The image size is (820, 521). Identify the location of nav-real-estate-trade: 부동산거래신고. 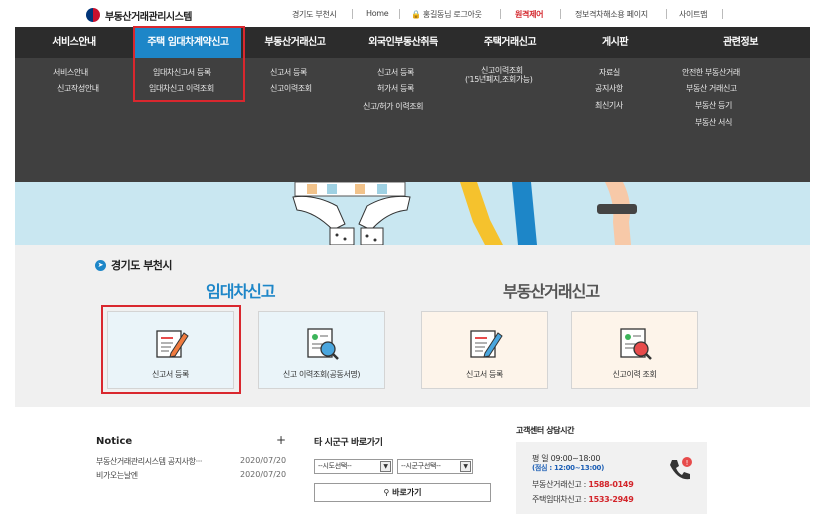
(295, 42).